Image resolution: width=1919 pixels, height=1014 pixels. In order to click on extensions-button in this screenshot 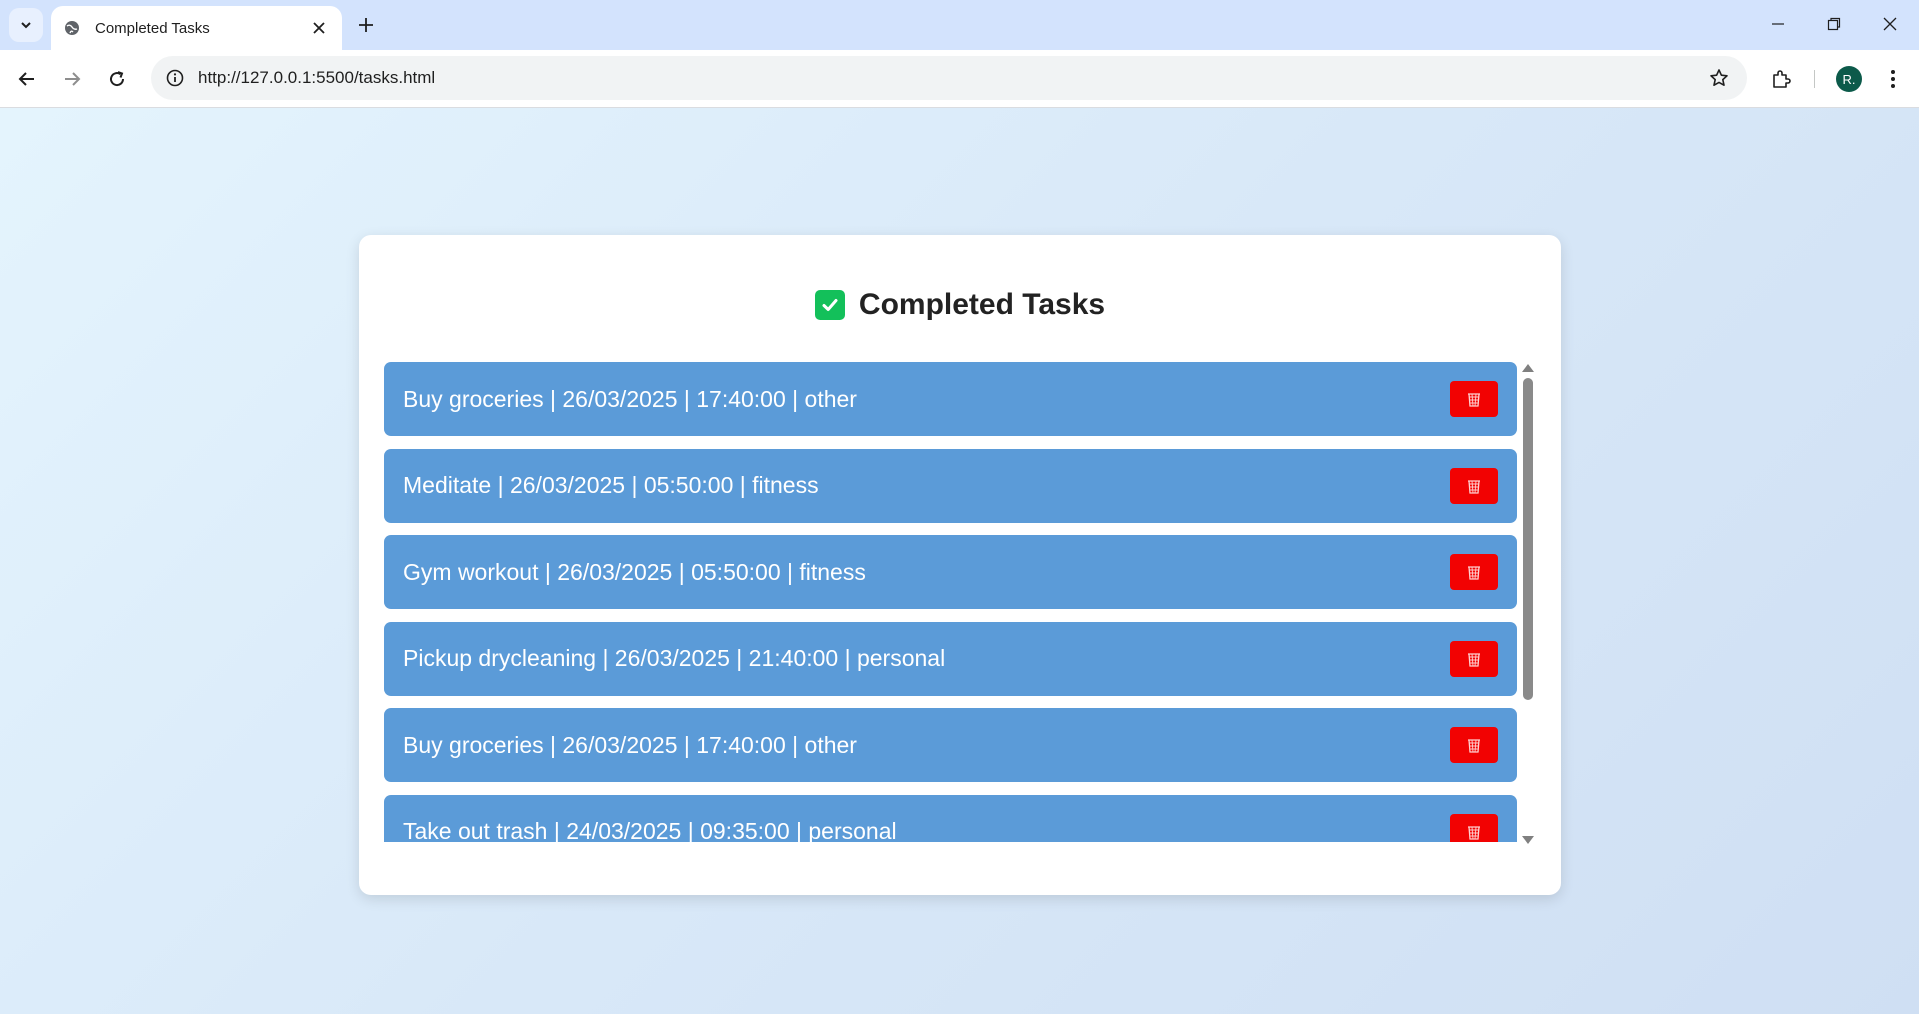, I will do `click(1781, 79)`.